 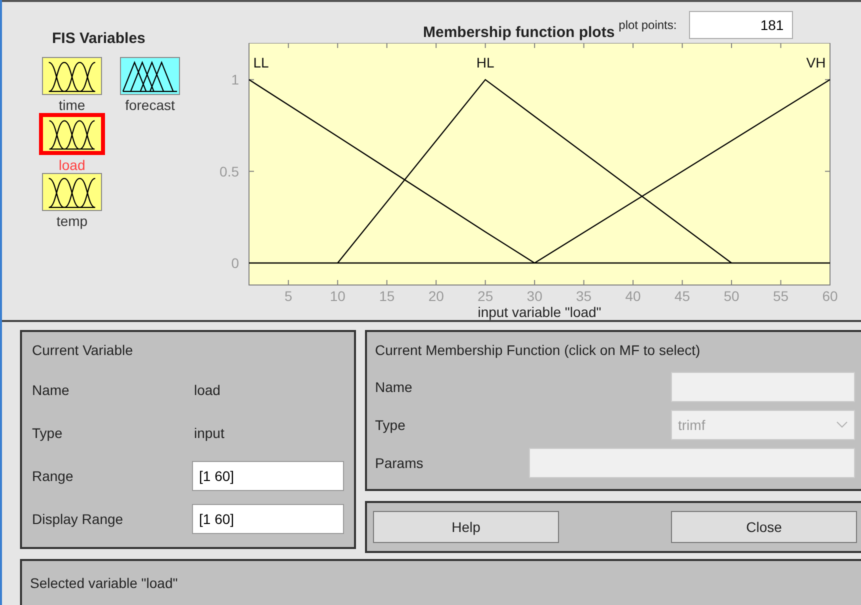 What do you see at coordinates (584, 296) in the screenshot?
I see `axis-tick-label: 35` at bounding box center [584, 296].